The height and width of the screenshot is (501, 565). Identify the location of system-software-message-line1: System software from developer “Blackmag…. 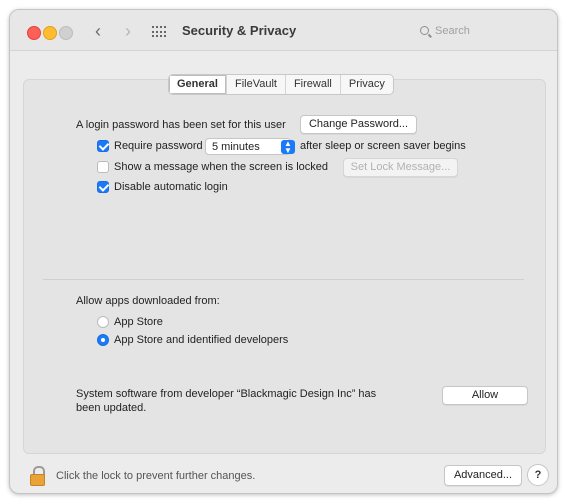
(226, 394).